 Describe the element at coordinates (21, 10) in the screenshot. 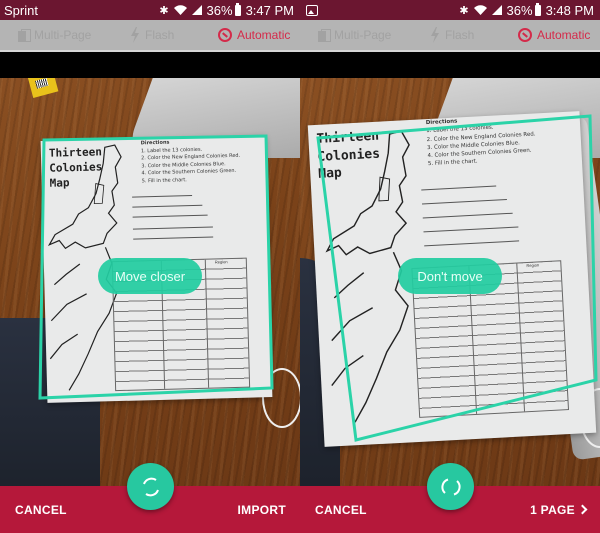

I see `carrier-name: Sprint` at that location.